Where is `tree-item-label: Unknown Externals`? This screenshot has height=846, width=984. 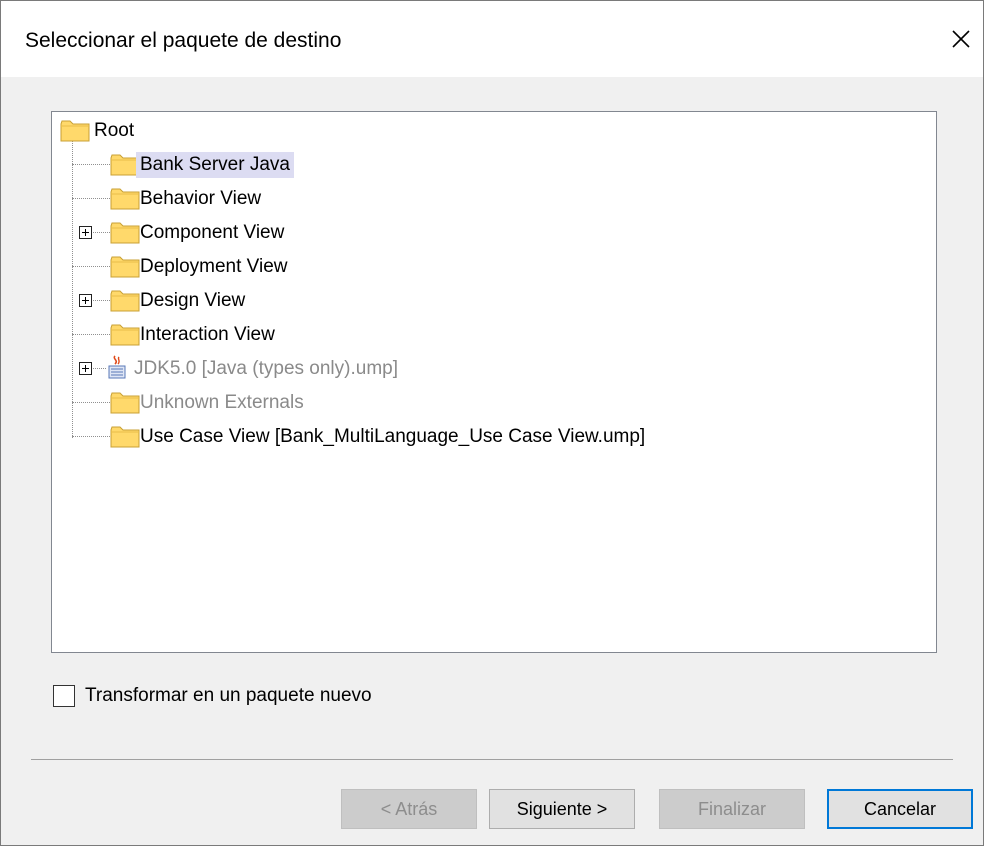 tree-item-label: Unknown Externals is located at coordinates (222, 402).